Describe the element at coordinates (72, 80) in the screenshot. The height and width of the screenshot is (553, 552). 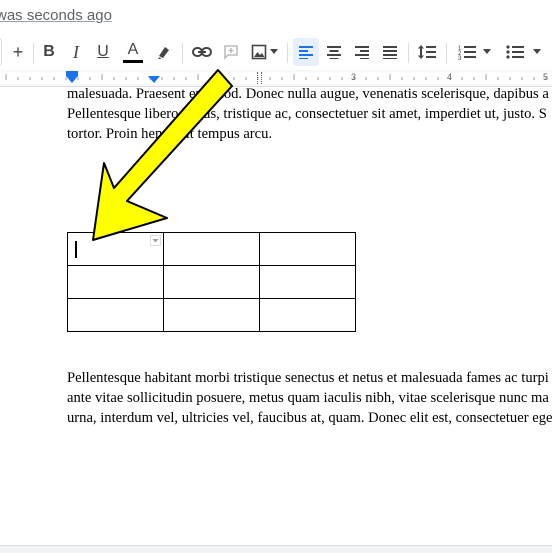
I see `left-indent-marker` at that location.